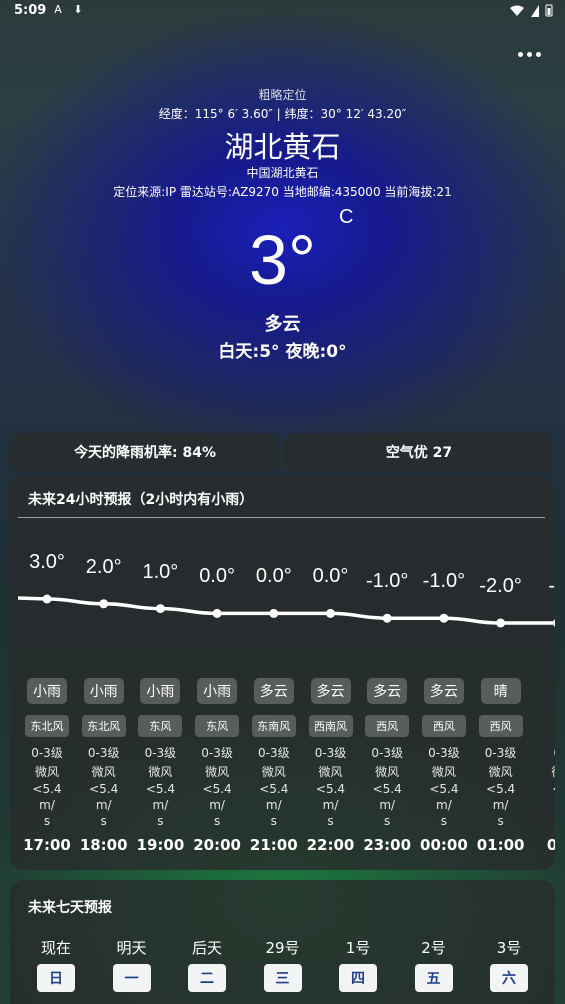 The width and height of the screenshot is (565, 1004). Describe the element at coordinates (358, 947) in the screenshot. I see `day-name: 1号` at that location.